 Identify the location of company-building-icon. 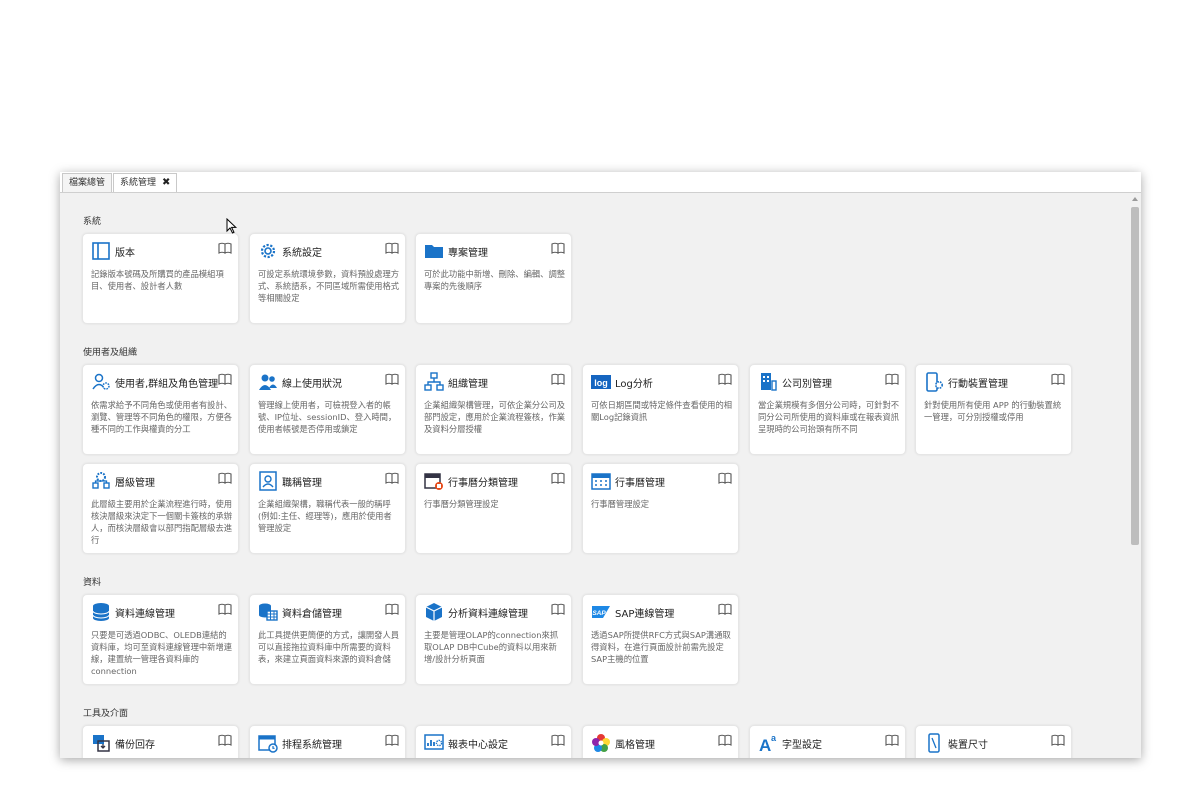
(768, 382).